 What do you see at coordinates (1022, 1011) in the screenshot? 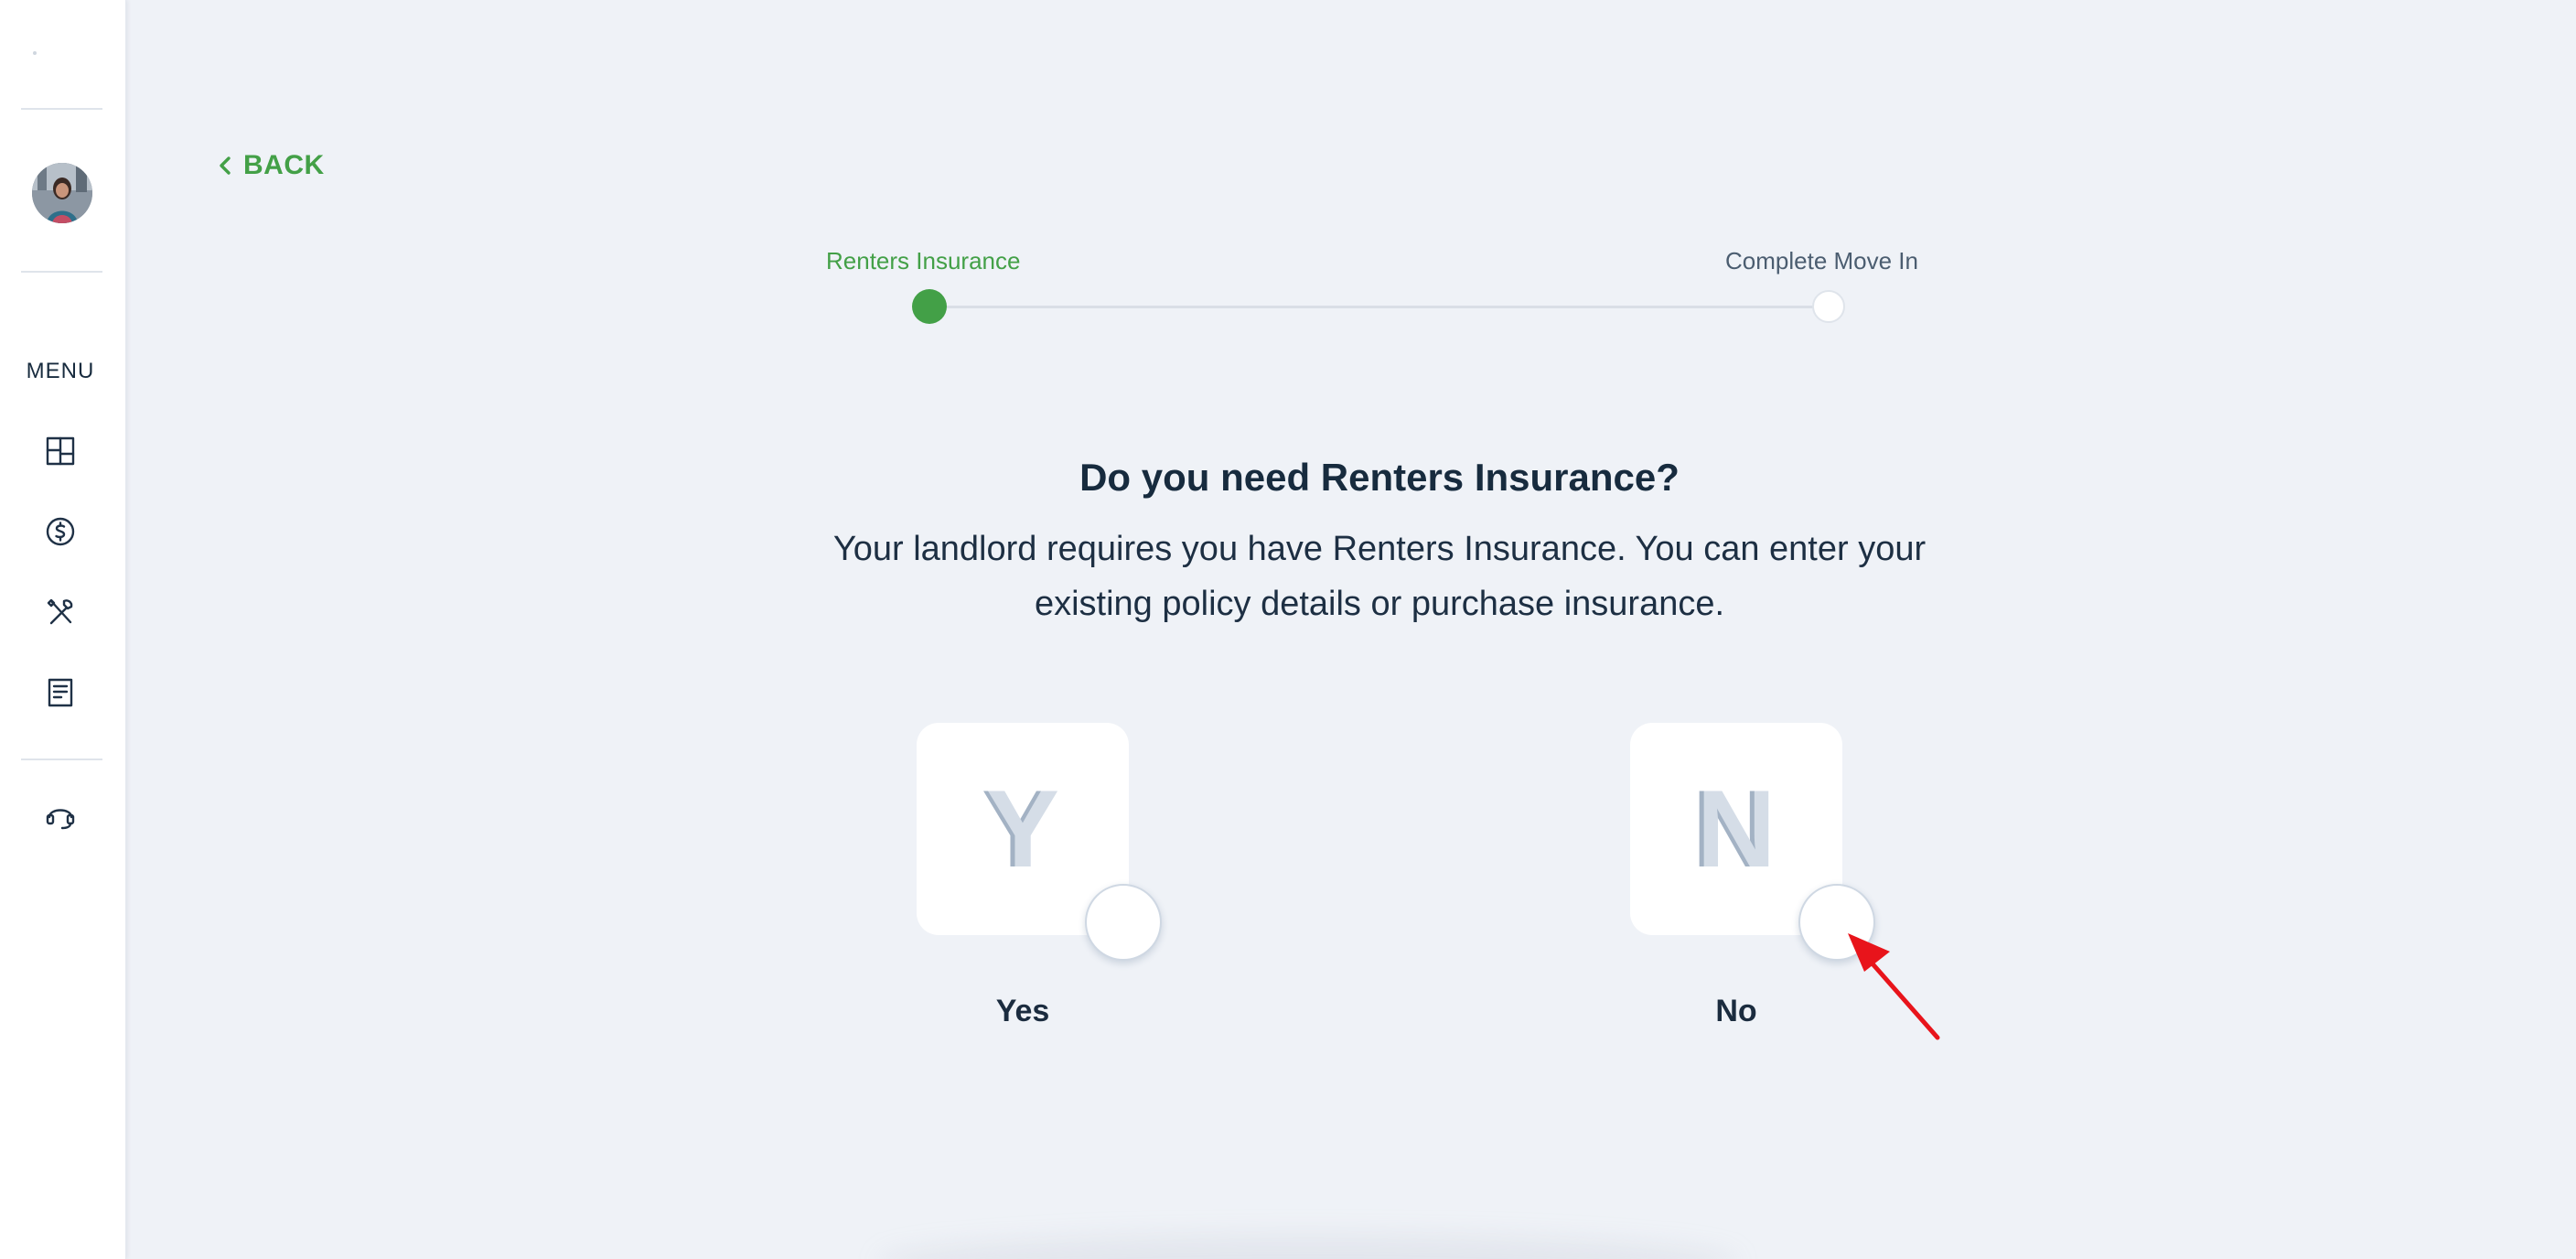
I see `option-label-yes: Yes` at bounding box center [1022, 1011].